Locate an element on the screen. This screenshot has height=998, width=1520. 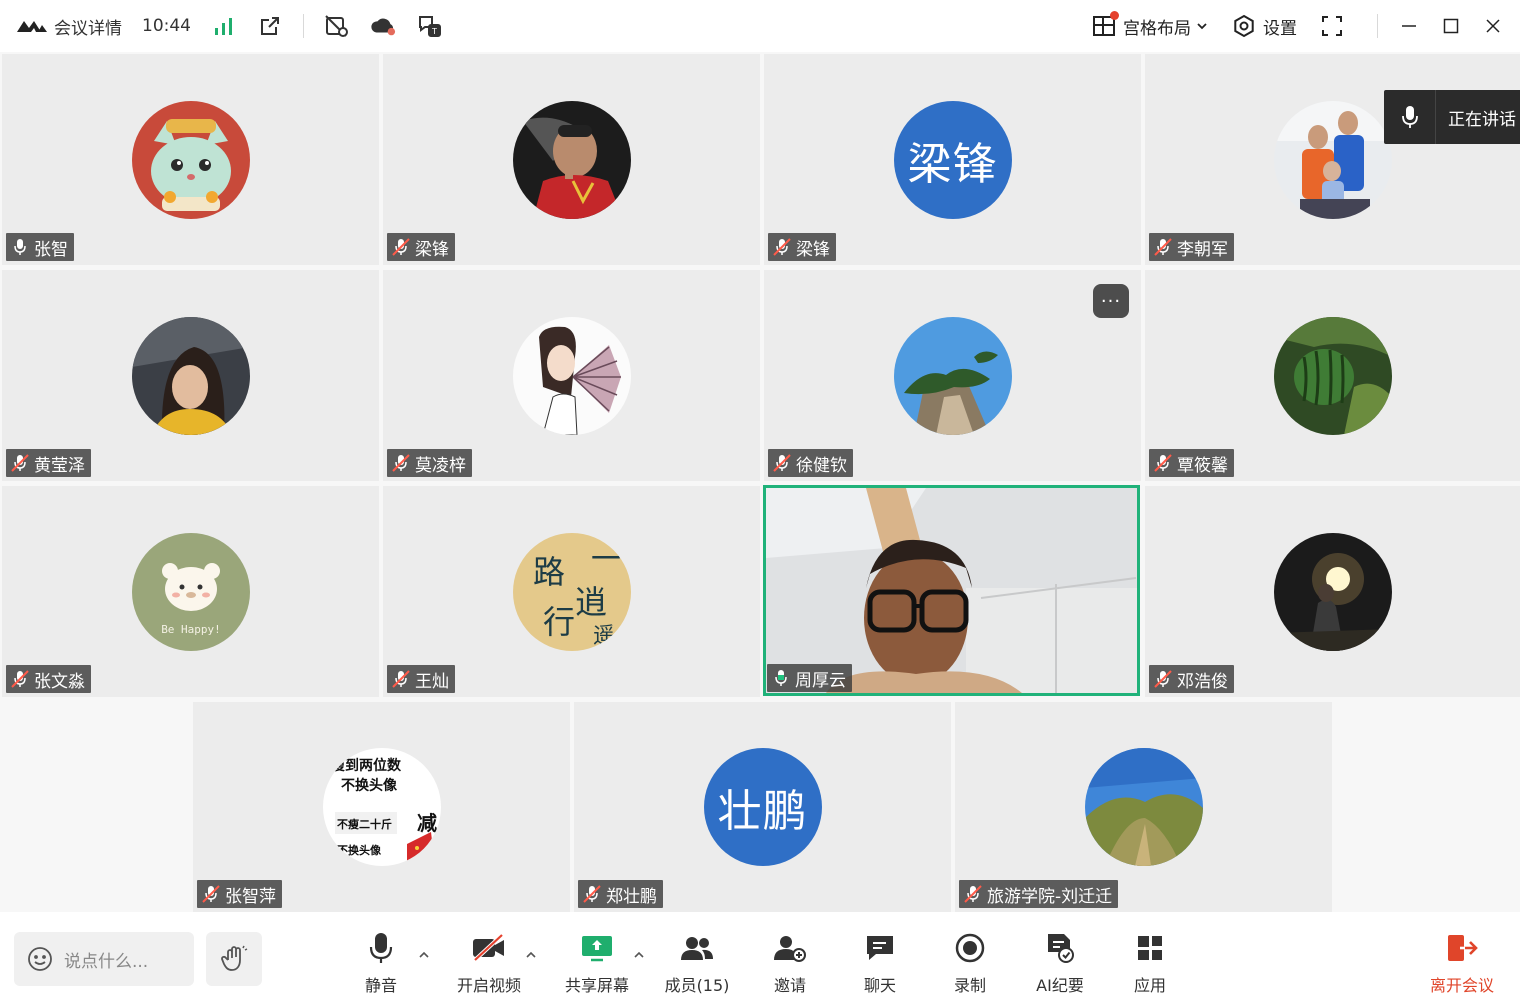
raise-hand-button is located at coordinates (234, 959).